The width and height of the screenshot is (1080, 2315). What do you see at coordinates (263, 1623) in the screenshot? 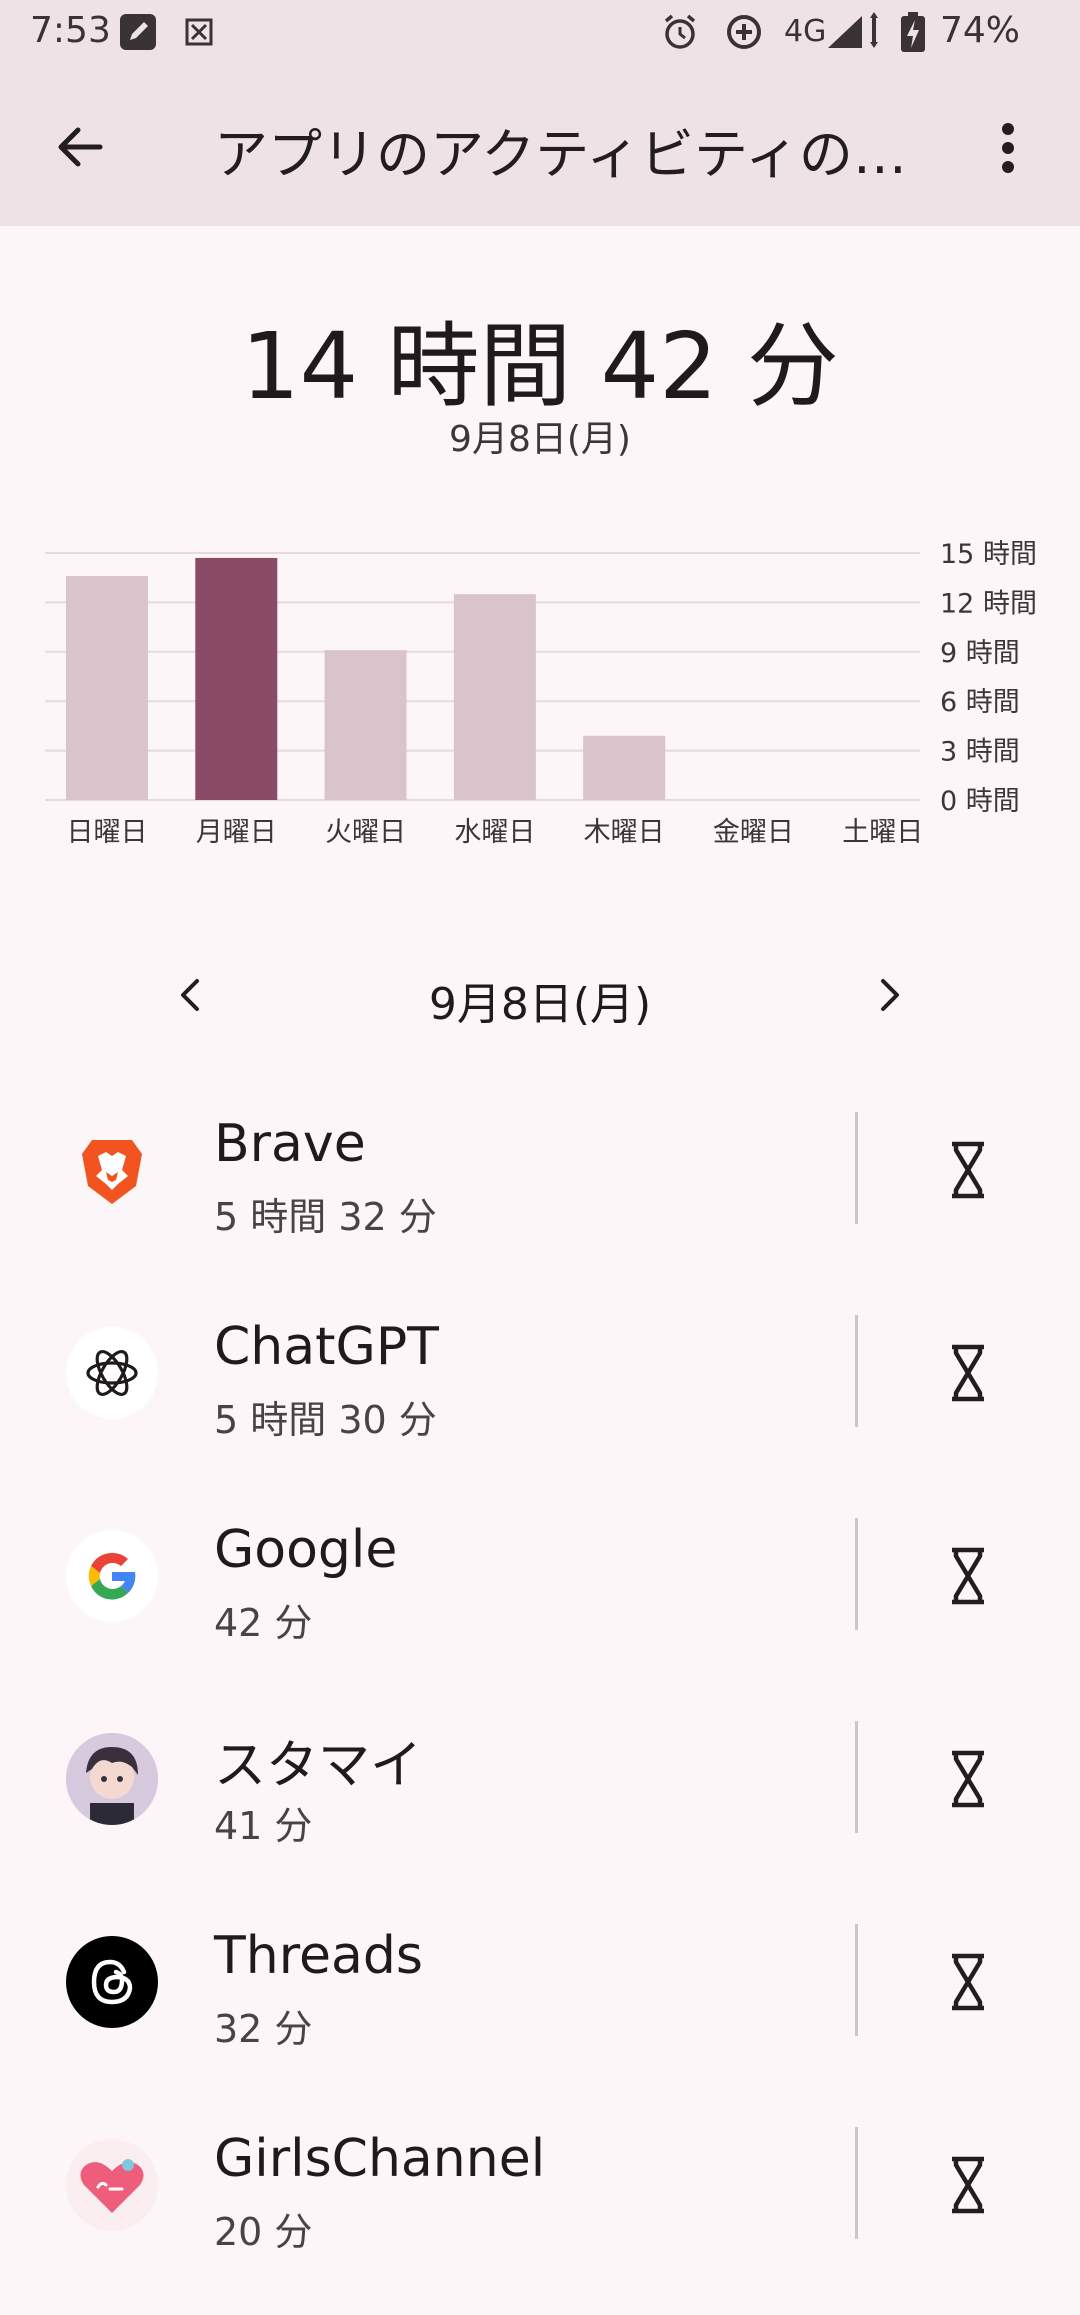
I see `app-usage: 42 分` at bounding box center [263, 1623].